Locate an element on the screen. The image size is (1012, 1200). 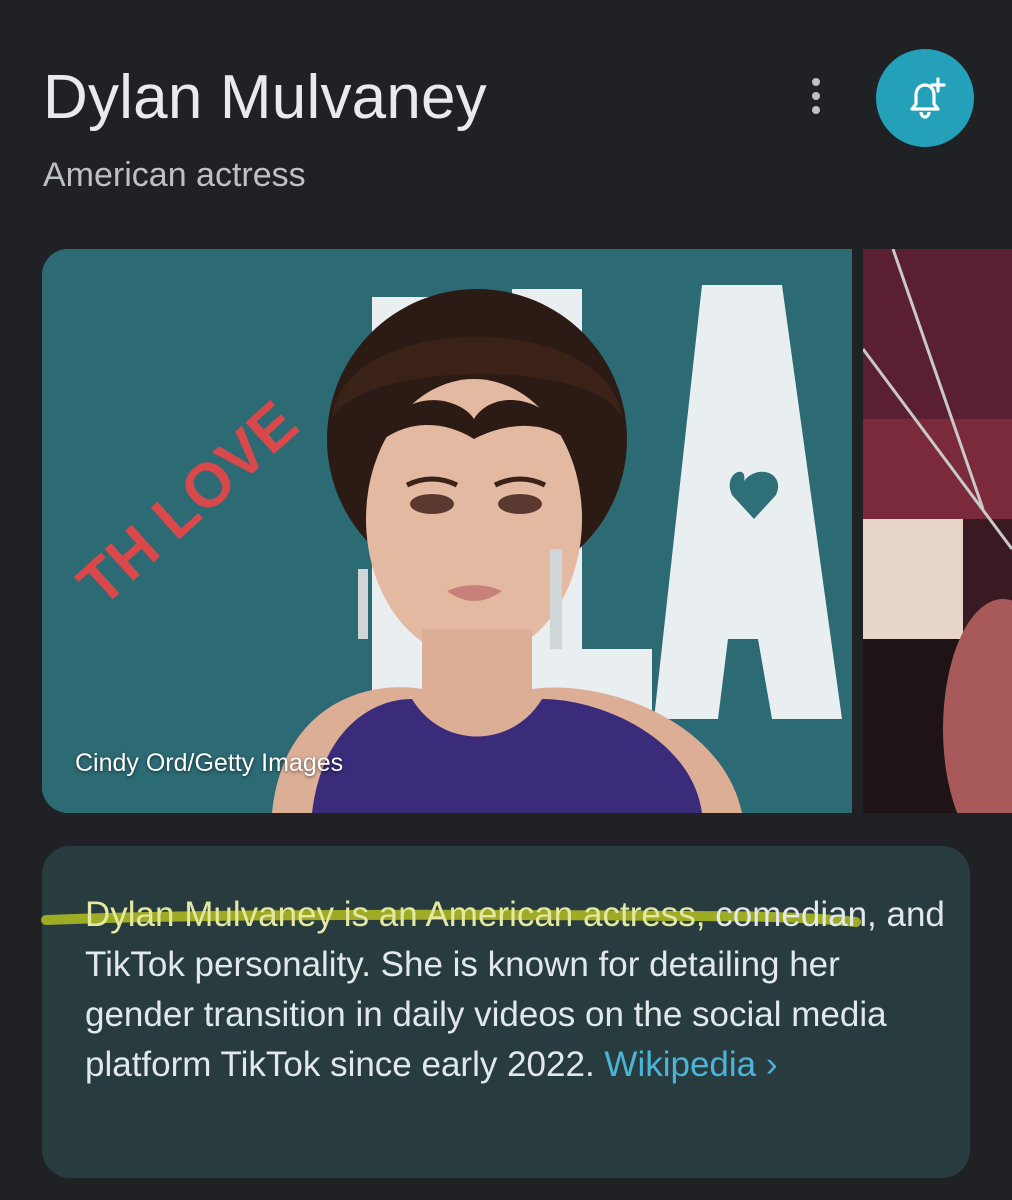
wikipedia-link-label: Wikipedia is located at coordinates (680, 1064).